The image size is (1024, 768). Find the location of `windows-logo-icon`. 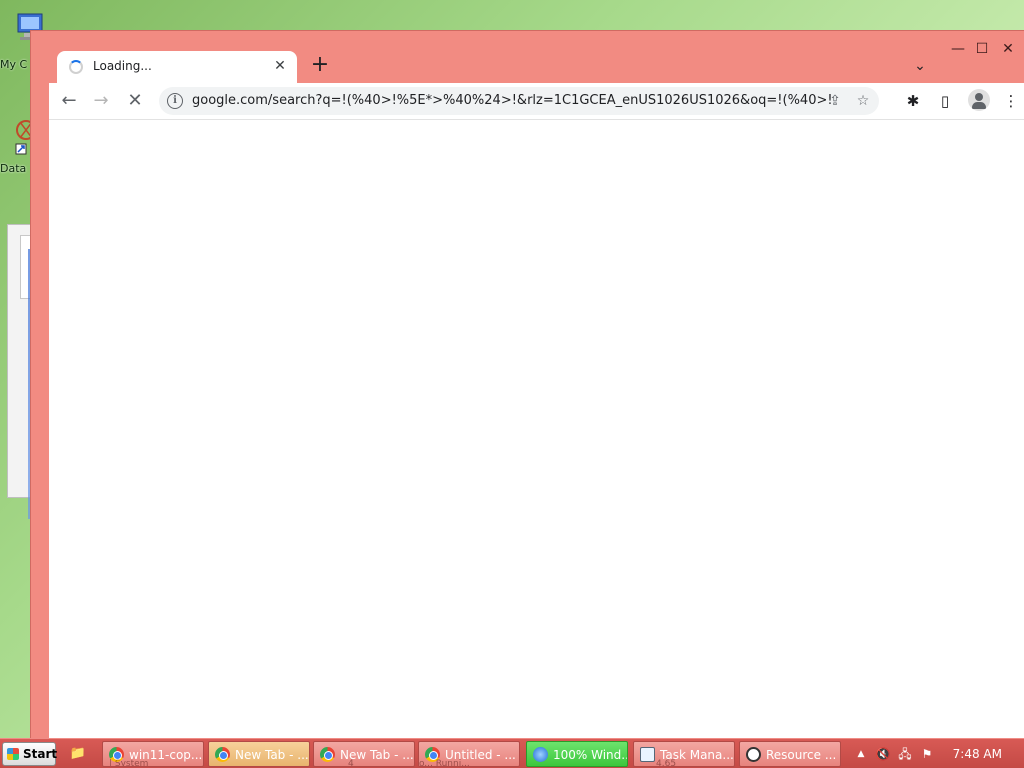

windows-logo-icon is located at coordinates (13, 754).